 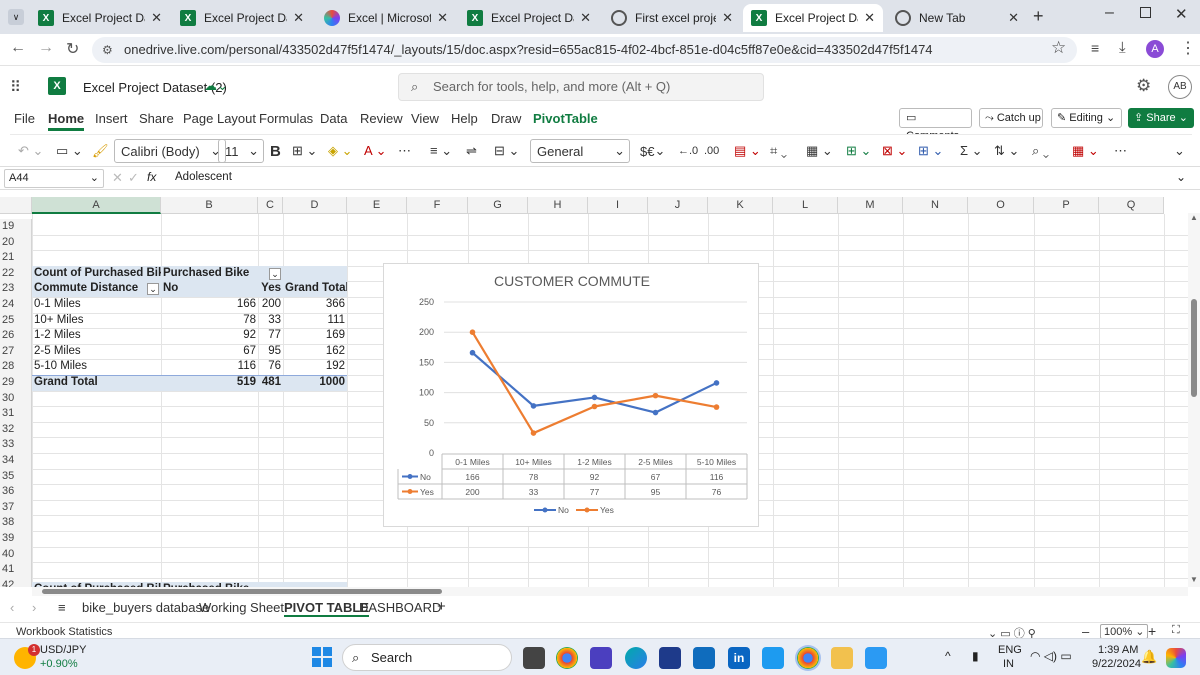 What do you see at coordinates (1179, 151) in the screenshot?
I see `collapse-ribbon-icon: ⌄` at bounding box center [1179, 151].